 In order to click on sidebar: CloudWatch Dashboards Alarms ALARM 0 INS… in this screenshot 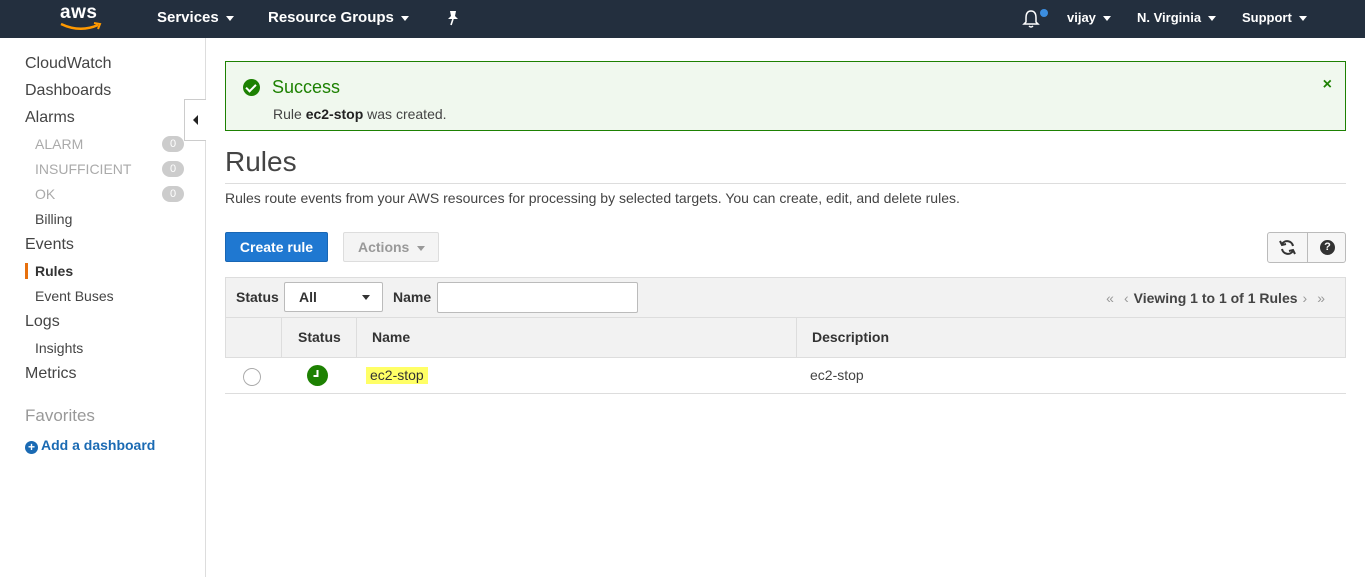, I will do `click(103, 307)`.